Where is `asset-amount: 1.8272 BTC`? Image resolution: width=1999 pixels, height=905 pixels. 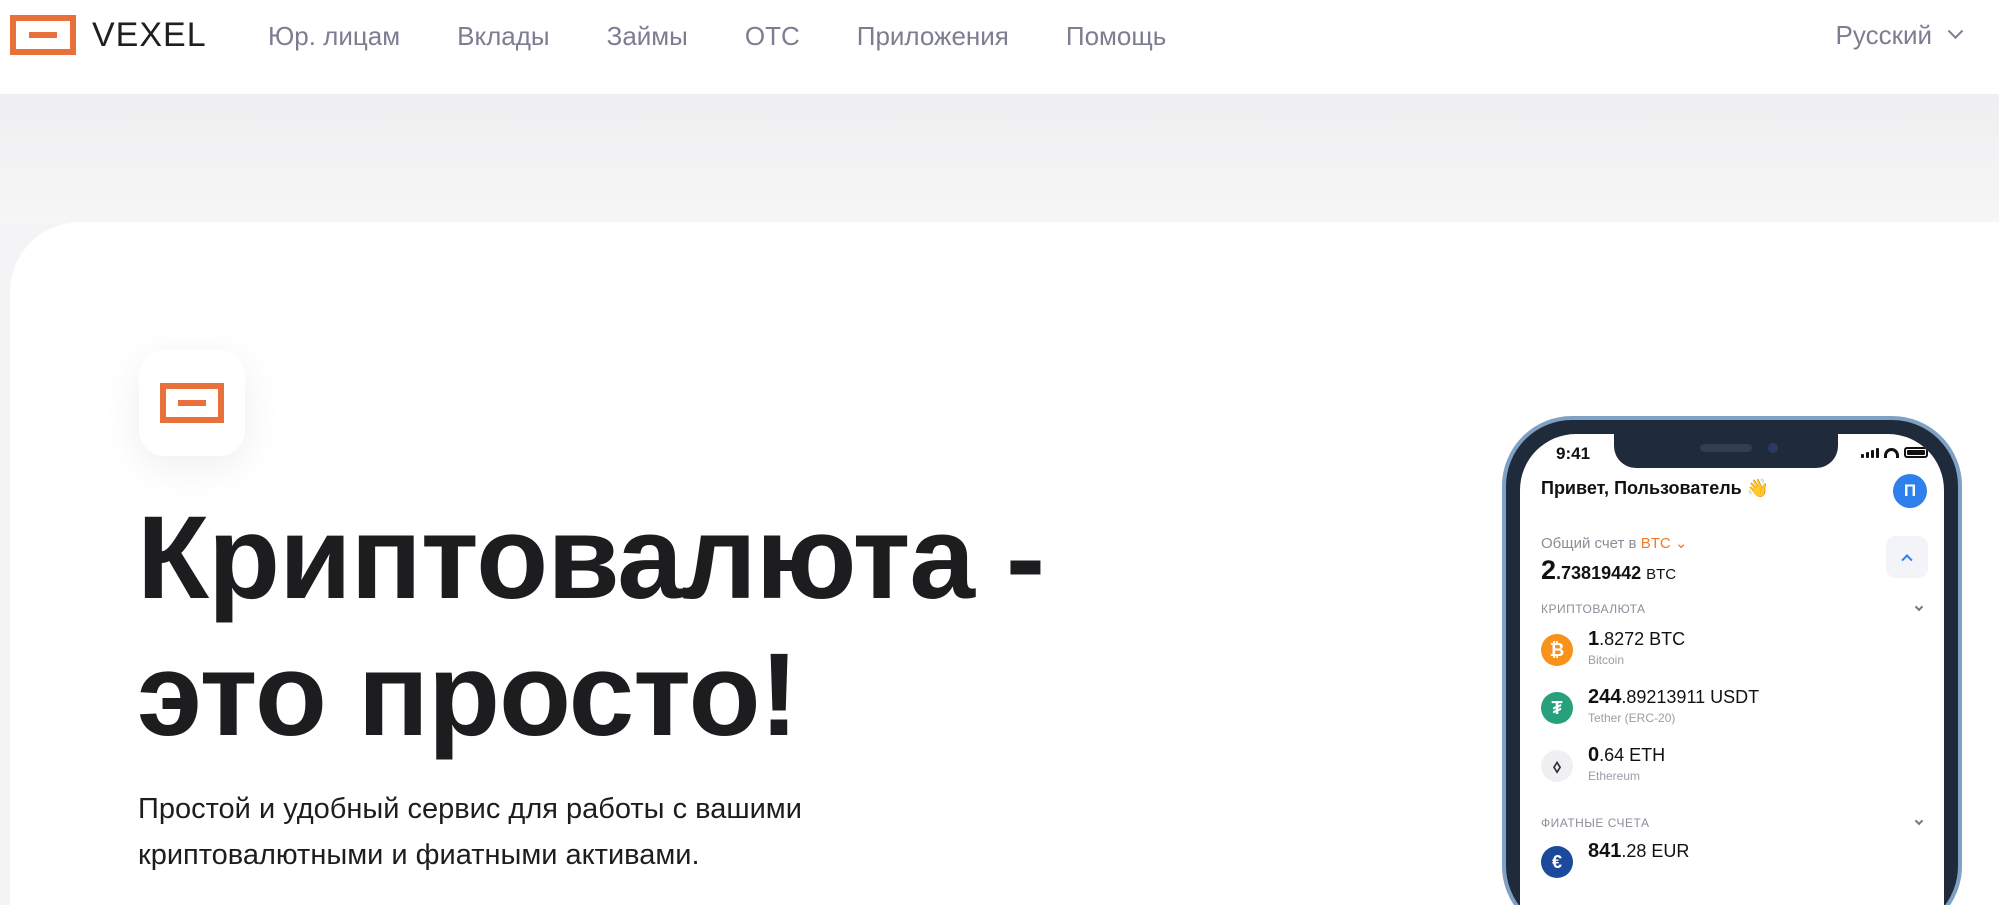 asset-amount: 1.8272 BTC is located at coordinates (1637, 639).